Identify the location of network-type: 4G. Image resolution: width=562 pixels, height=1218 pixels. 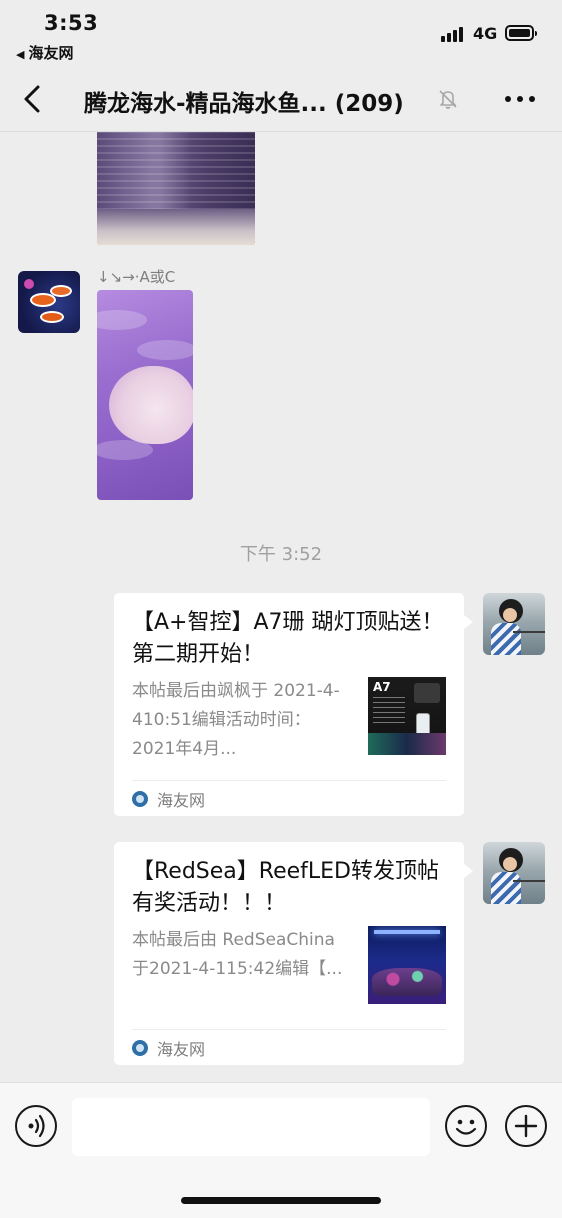
(485, 33).